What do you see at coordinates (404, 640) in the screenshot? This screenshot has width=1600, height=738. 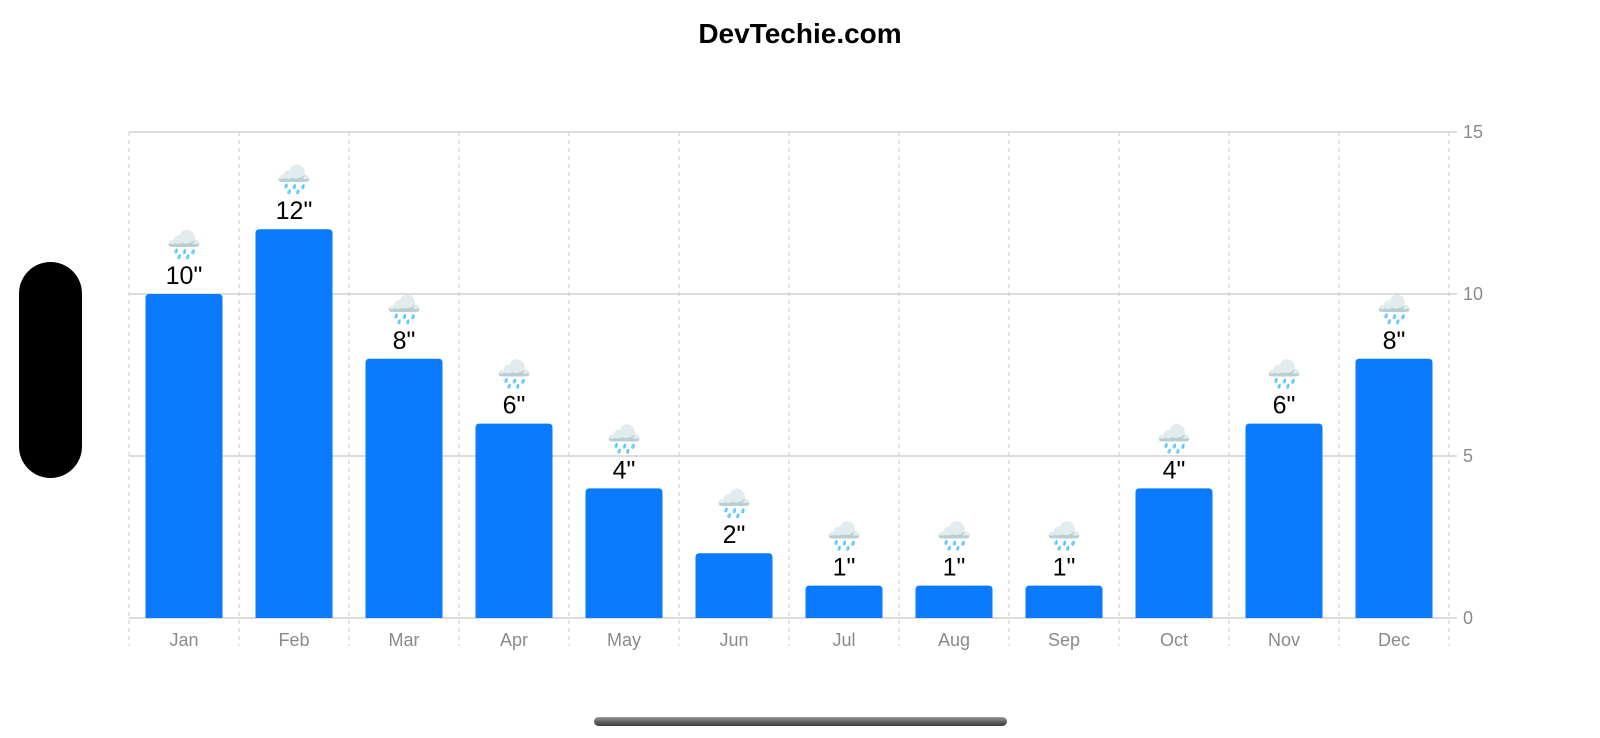 I see `x-tick-label: Mar` at bounding box center [404, 640].